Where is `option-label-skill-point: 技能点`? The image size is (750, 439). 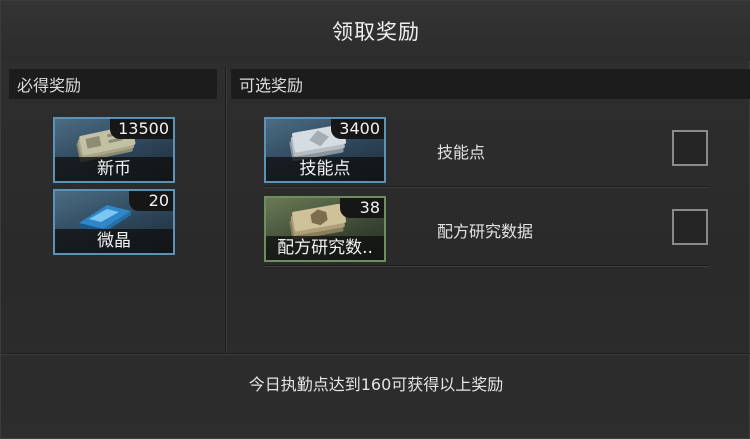 option-label-skill-point: 技能点 is located at coordinates (461, 152).